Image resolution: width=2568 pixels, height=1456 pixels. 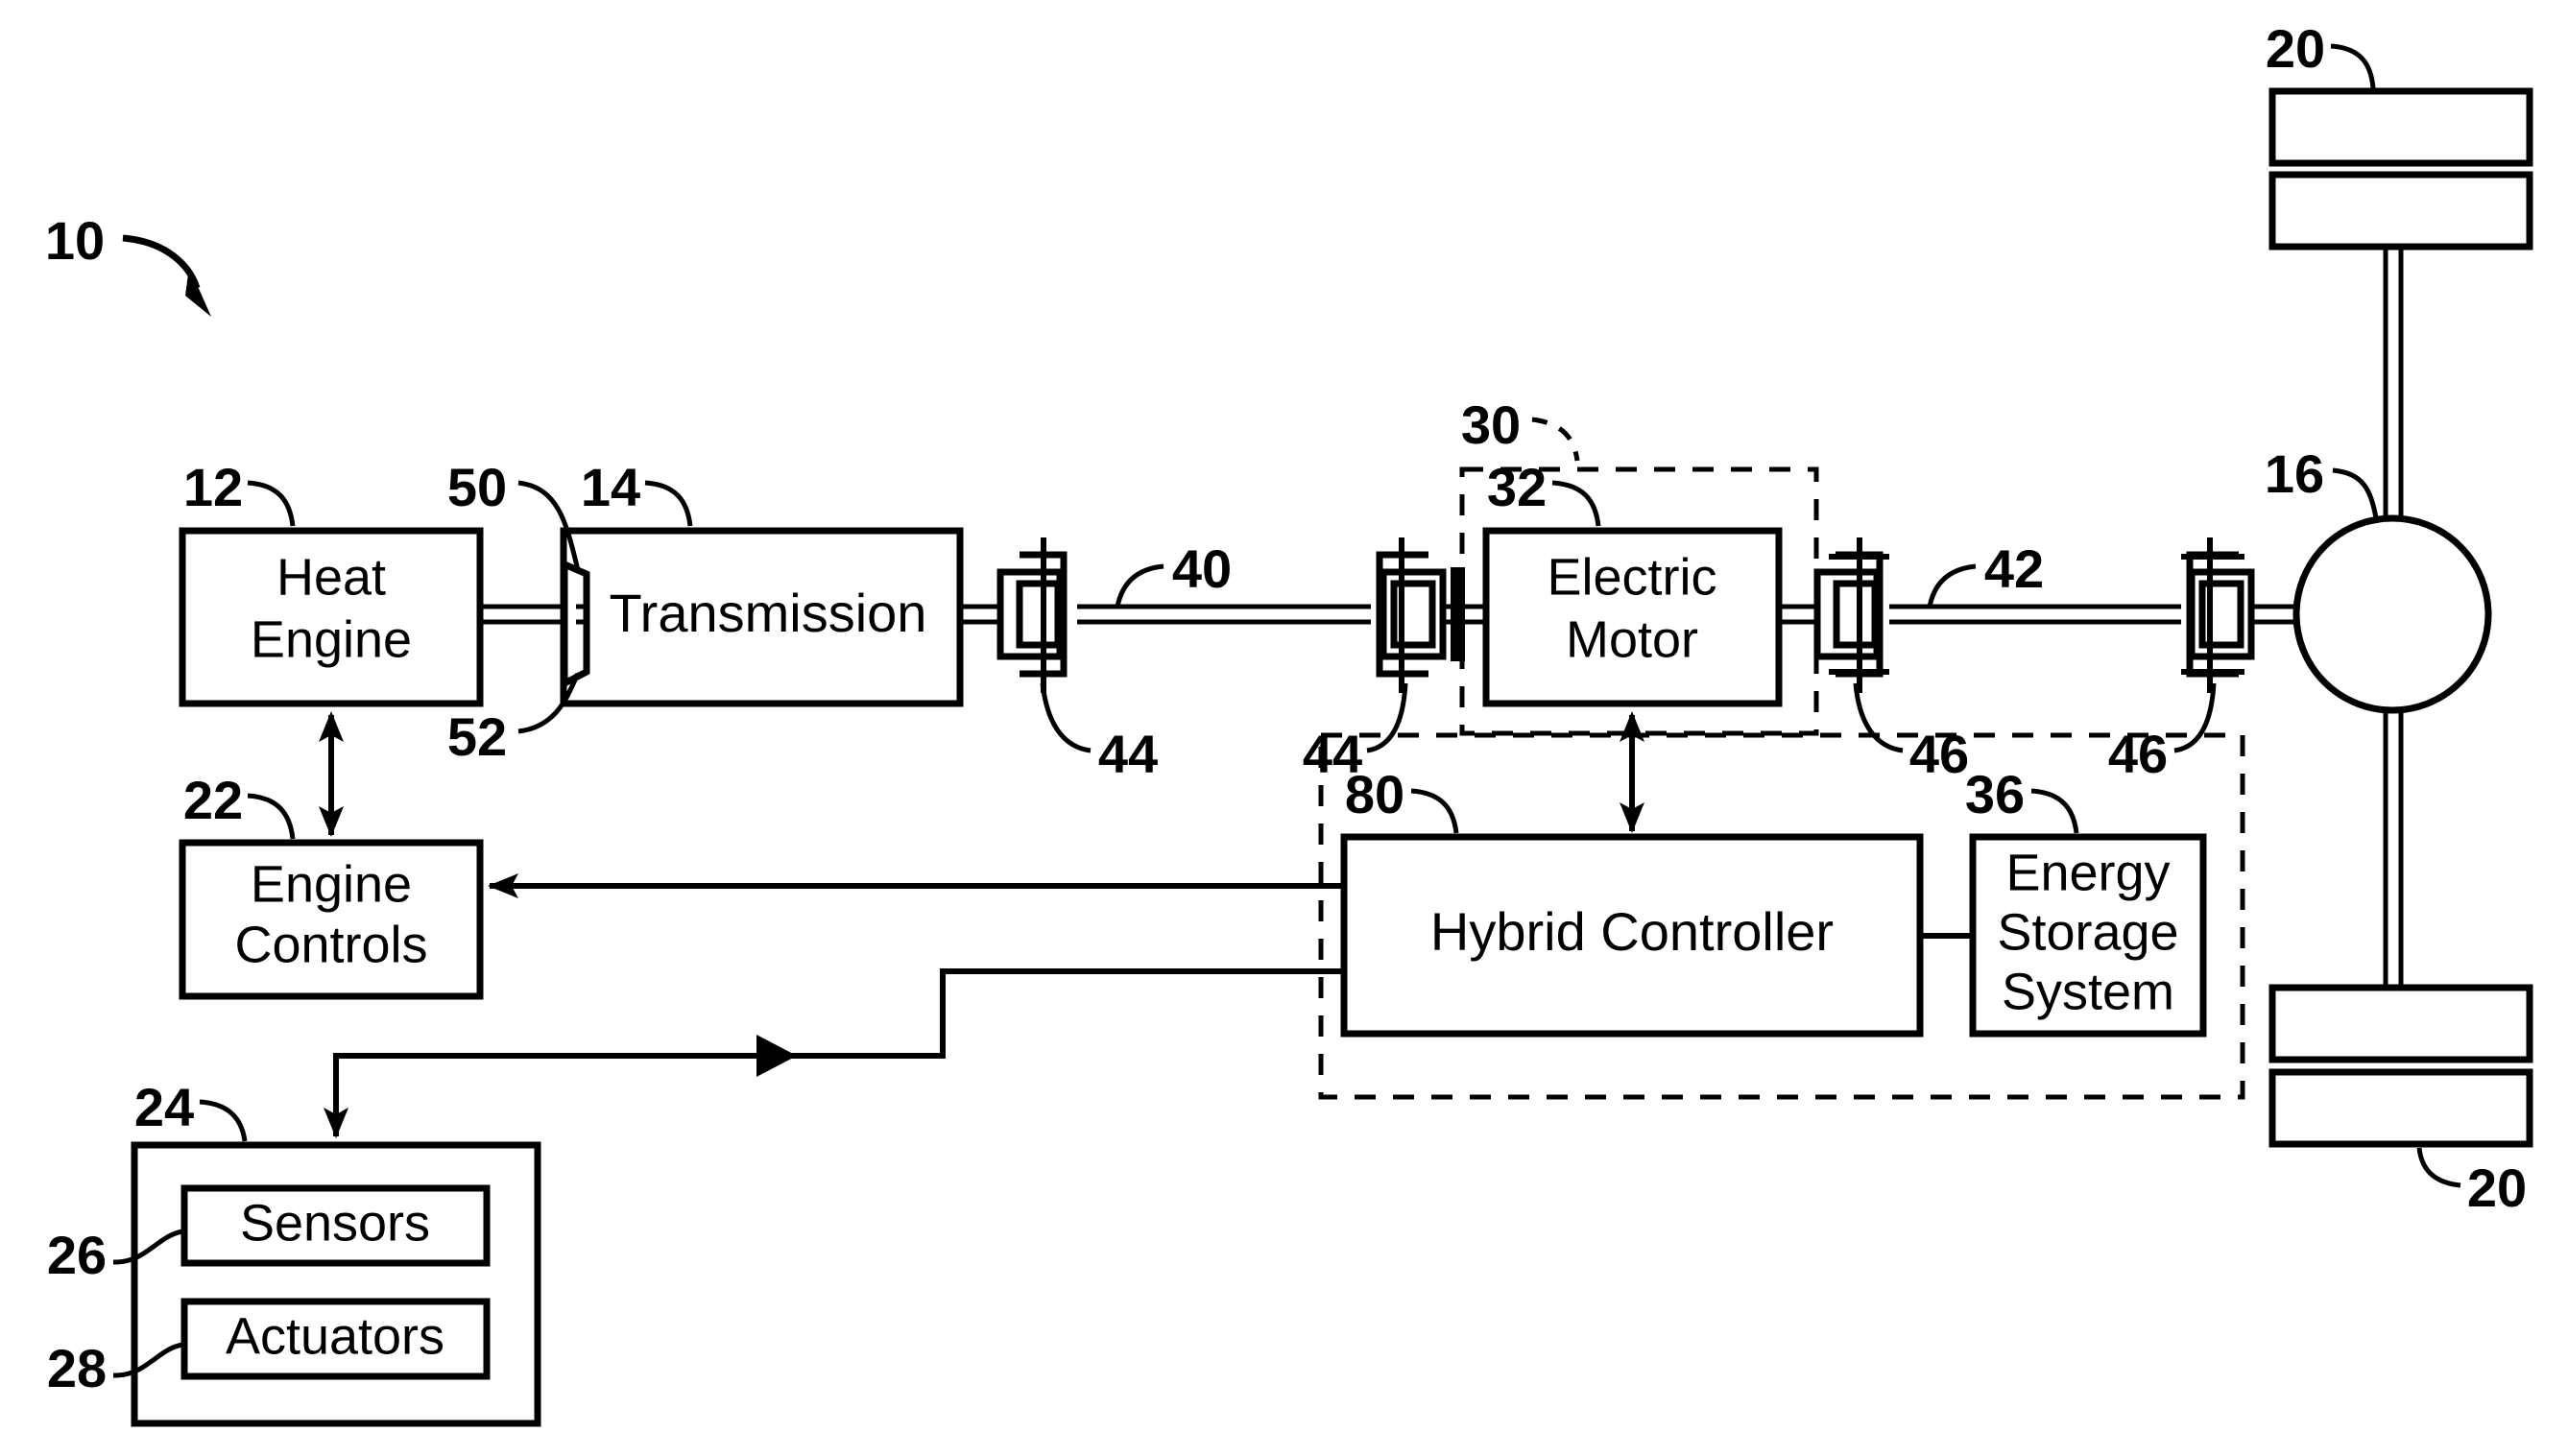 What do you see at coordinates (2087, 872) in the screenshot?
I see `energy-storage-label-line1: Energy` at bounding box center [2087, 872].